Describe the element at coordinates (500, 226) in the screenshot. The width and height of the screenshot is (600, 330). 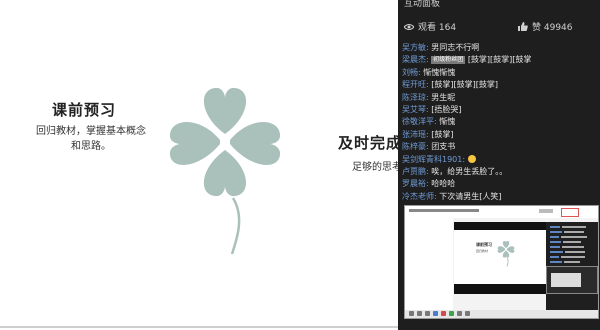
I see `thumbnail-topbar` at that location.